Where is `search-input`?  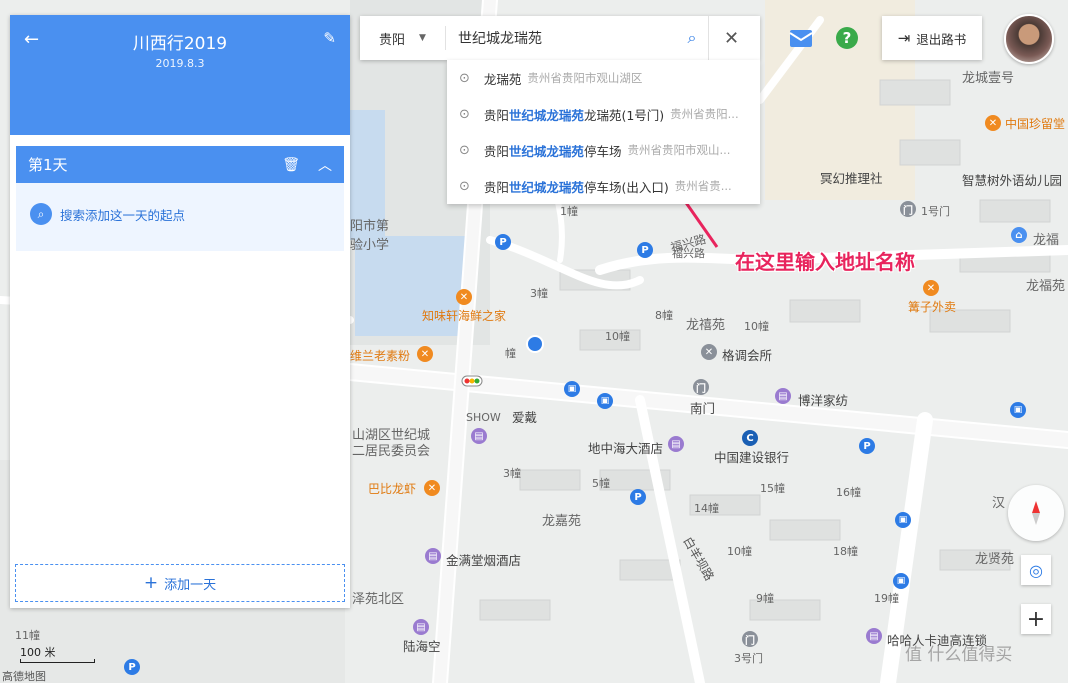
search-input is located at coordinates (561, 38).